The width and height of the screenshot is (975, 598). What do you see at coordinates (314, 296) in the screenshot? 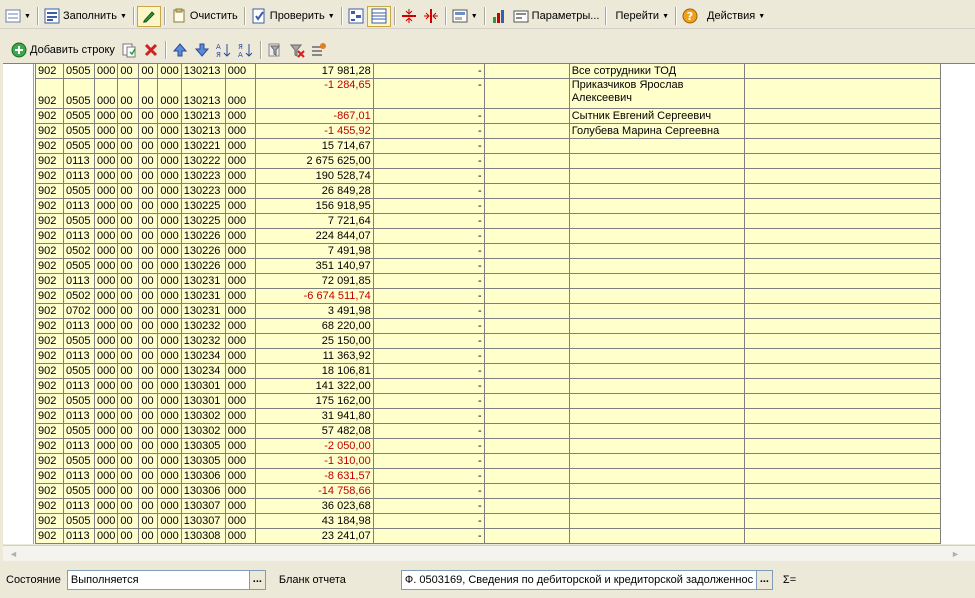
I see `amount-cell: -6 674 511,74` at bounding box center [314, 296].